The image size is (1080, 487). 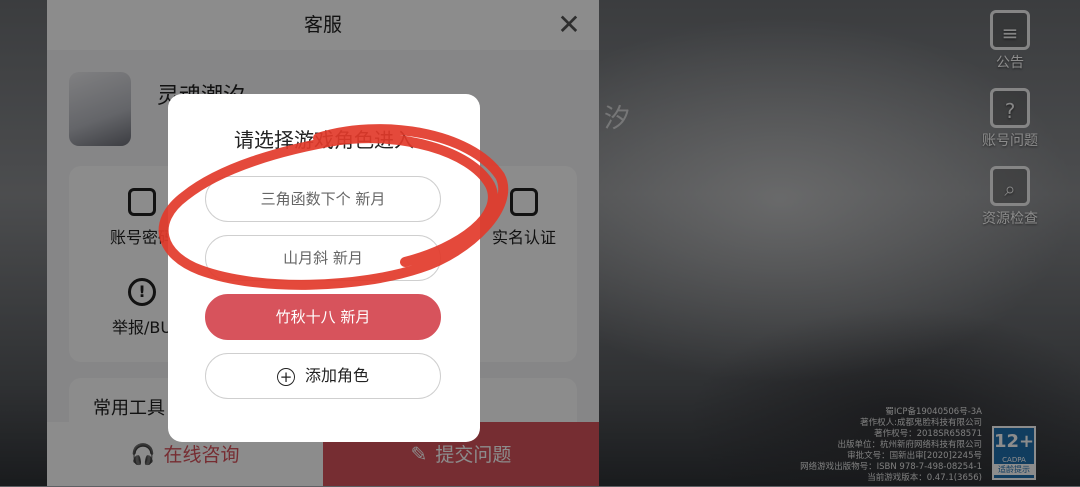 What do you see at coordinates (323, 317) in the screenshot?
I see `role-option-selected: 竹秋十八 新月` at bounding box center [323, 317].